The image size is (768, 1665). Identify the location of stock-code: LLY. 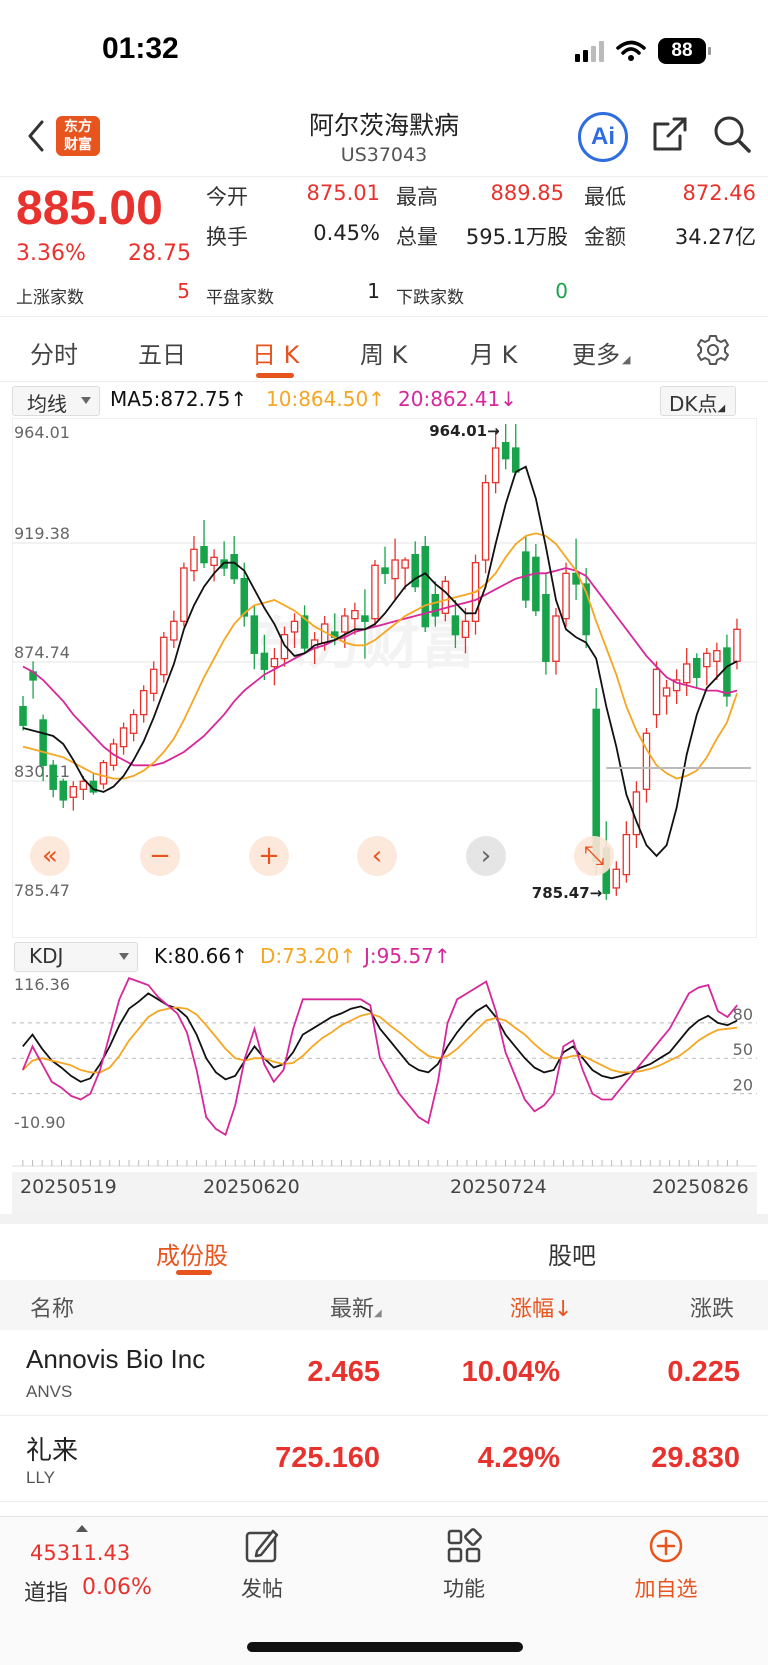
(40, 1477).